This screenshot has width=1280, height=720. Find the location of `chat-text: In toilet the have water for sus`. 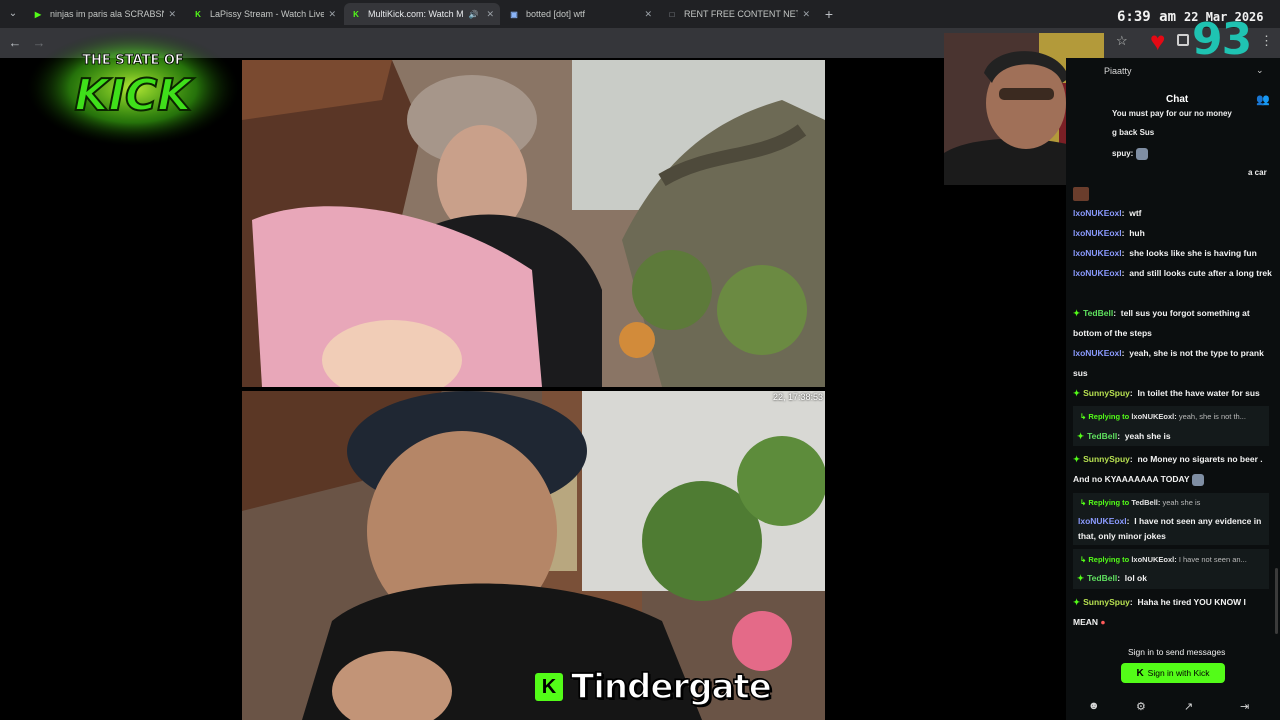

chat-text: In toilet the have water for sus is located at coordinates (1198, 393).